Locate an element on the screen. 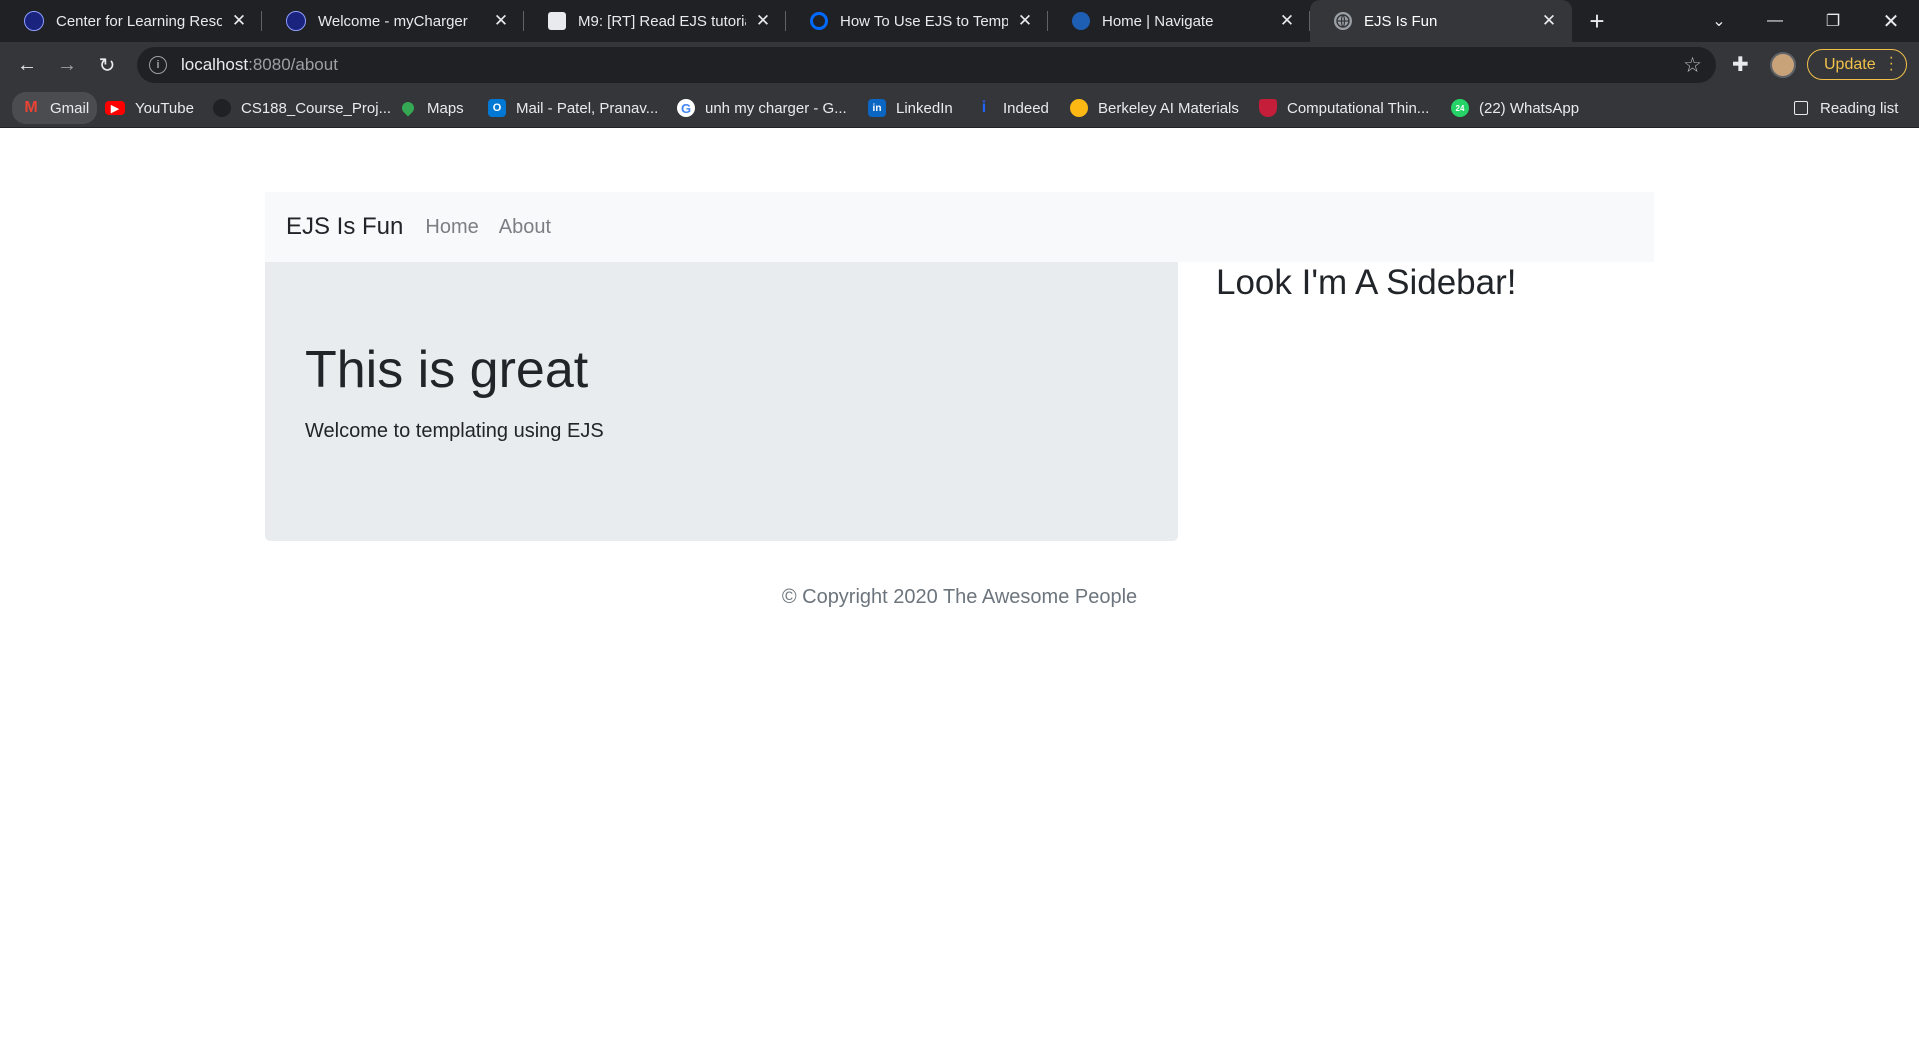 Image resolution: width=1919 pixels, height=1063 pixels. footer-copyright: © Copyright 2020 The Awesome People is located at coordinates (959, 597).